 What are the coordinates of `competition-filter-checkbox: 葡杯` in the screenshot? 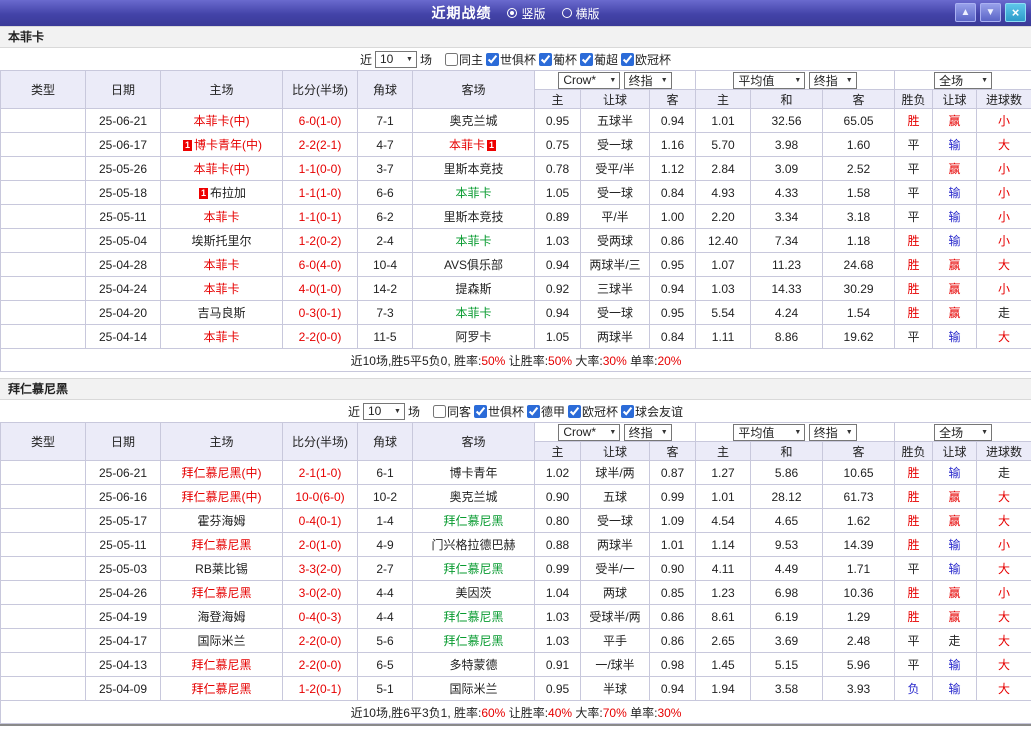 It's located at (558, 59).